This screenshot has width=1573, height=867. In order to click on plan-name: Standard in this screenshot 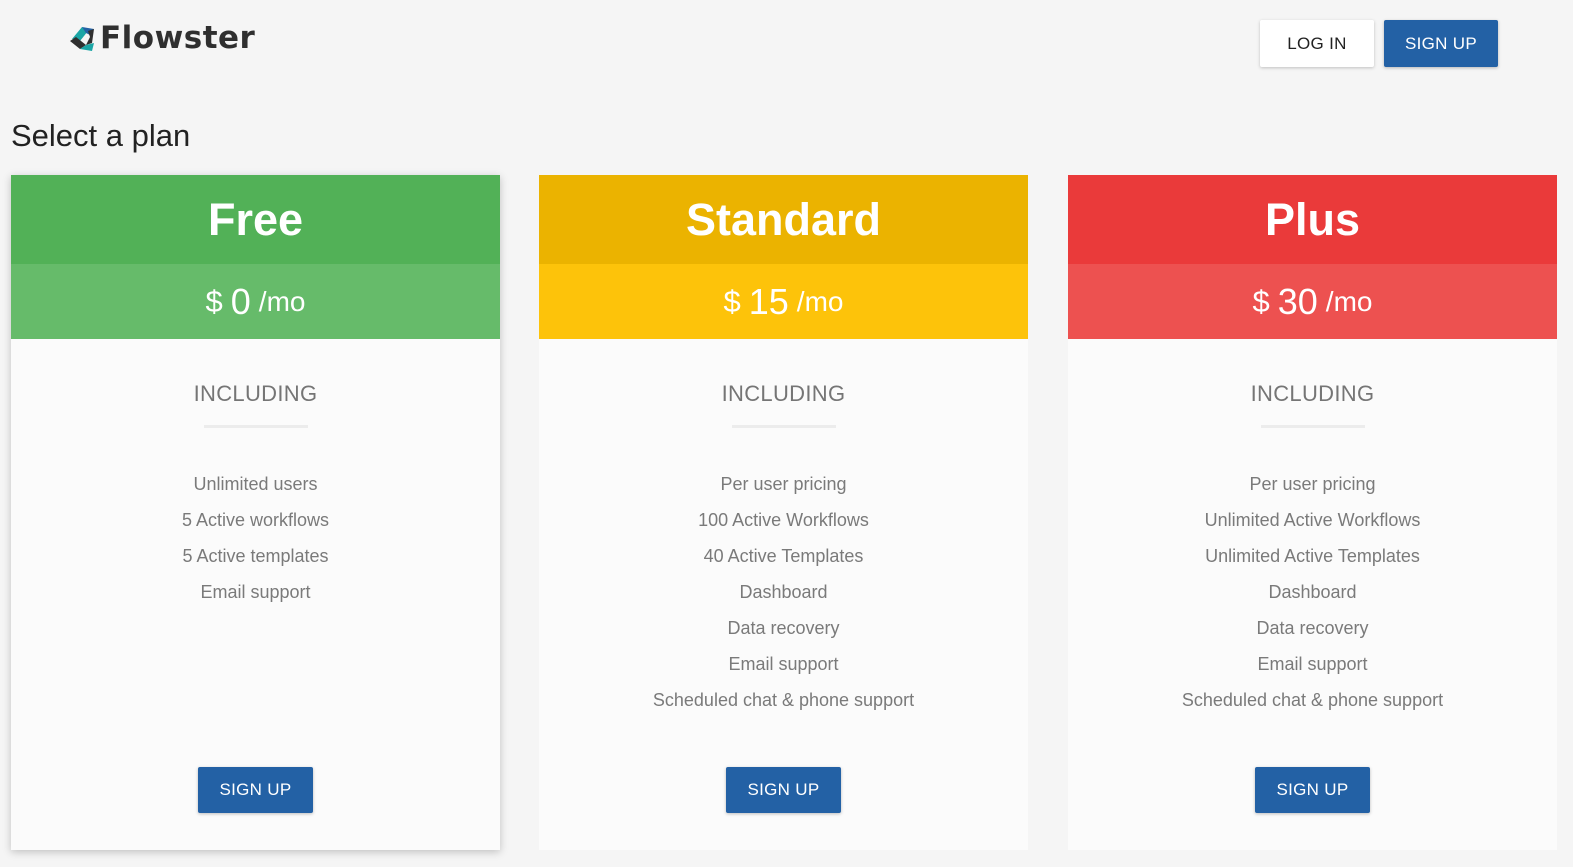, I will do `click(783, 219)`.